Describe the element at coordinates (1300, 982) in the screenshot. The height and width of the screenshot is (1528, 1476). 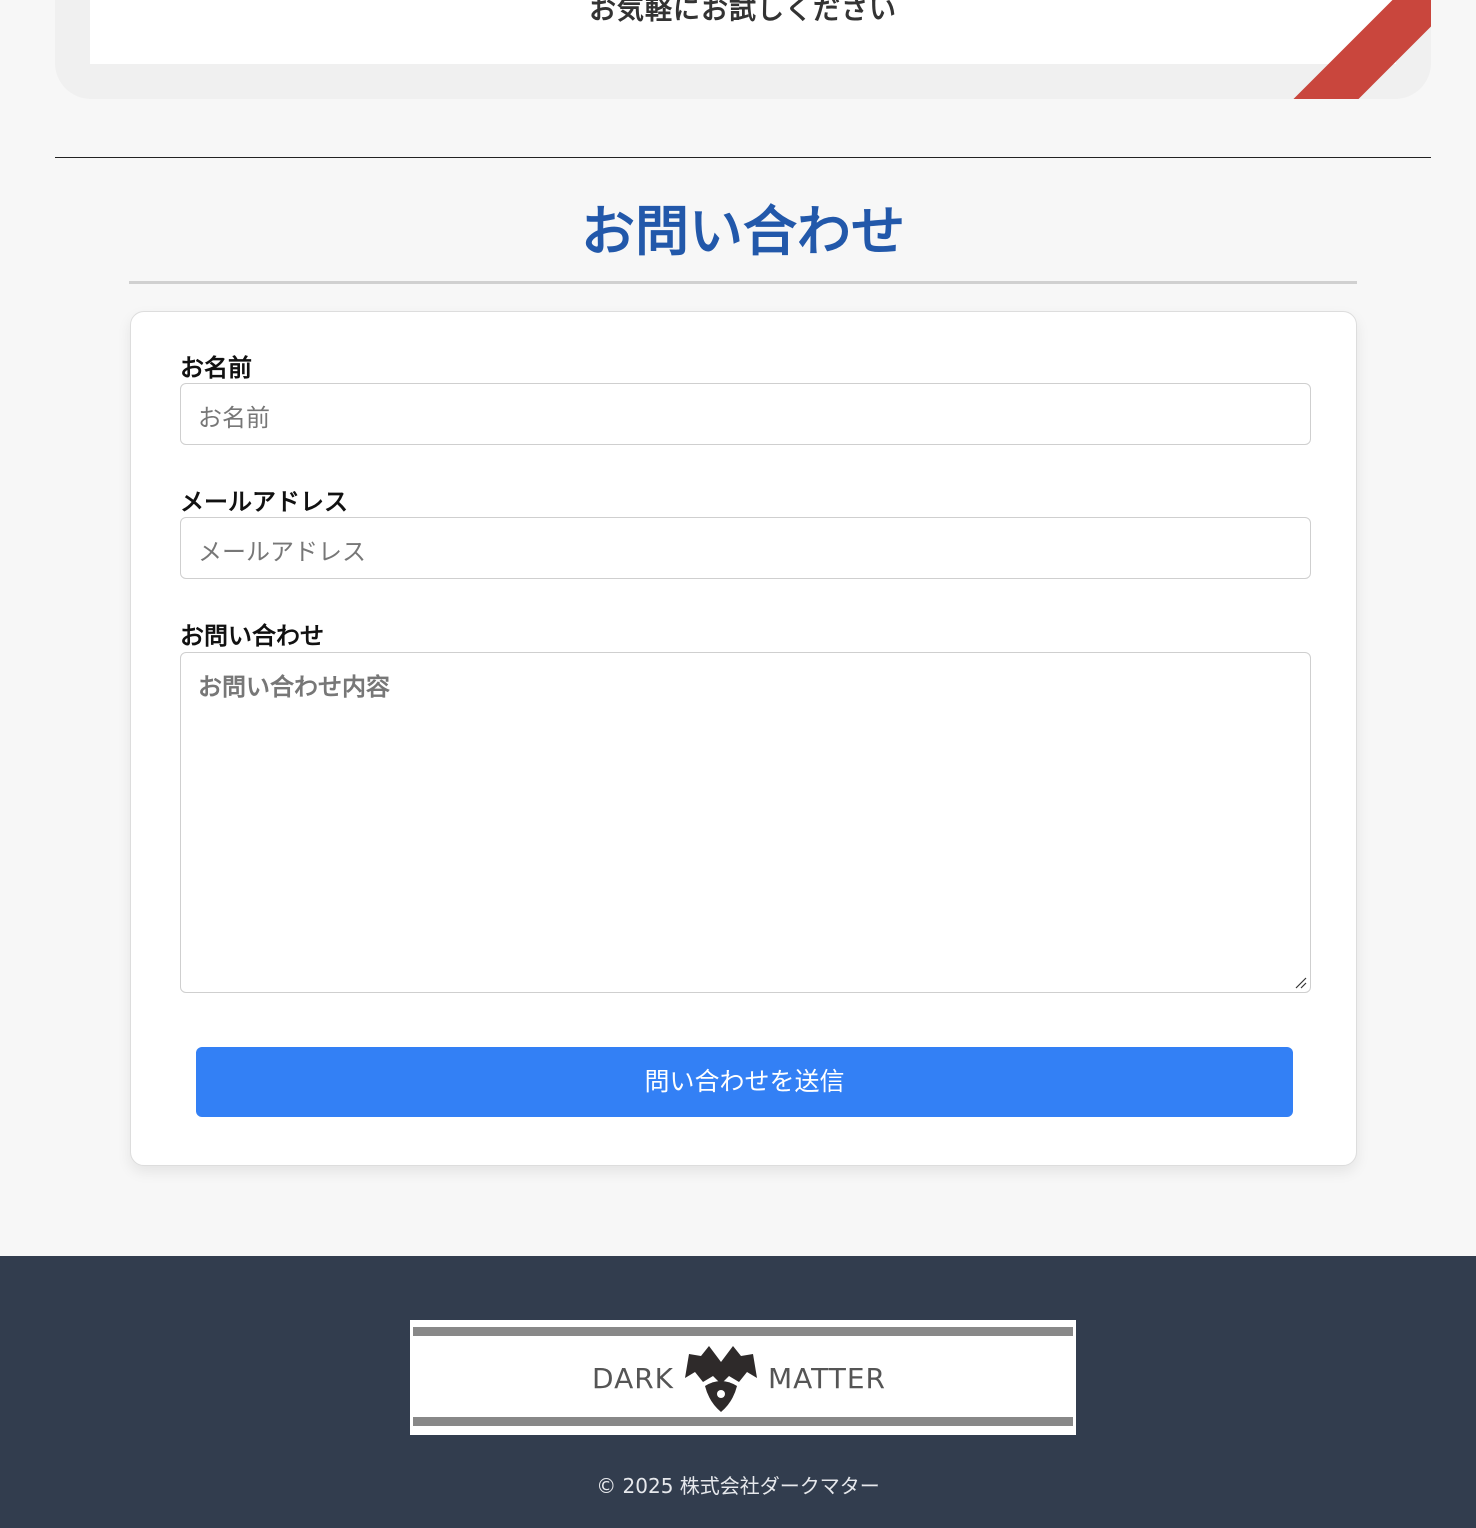
I see `resize-handle-icon` at that location.